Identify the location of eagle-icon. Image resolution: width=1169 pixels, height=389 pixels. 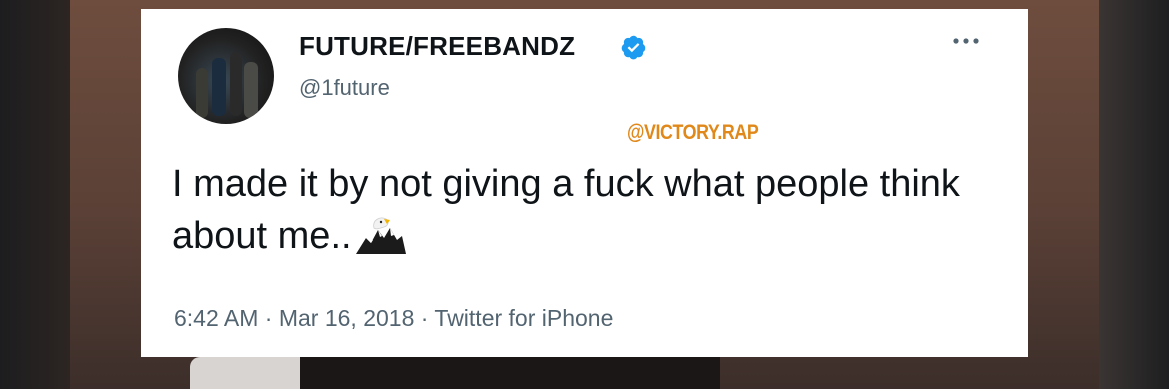
(380, 235).